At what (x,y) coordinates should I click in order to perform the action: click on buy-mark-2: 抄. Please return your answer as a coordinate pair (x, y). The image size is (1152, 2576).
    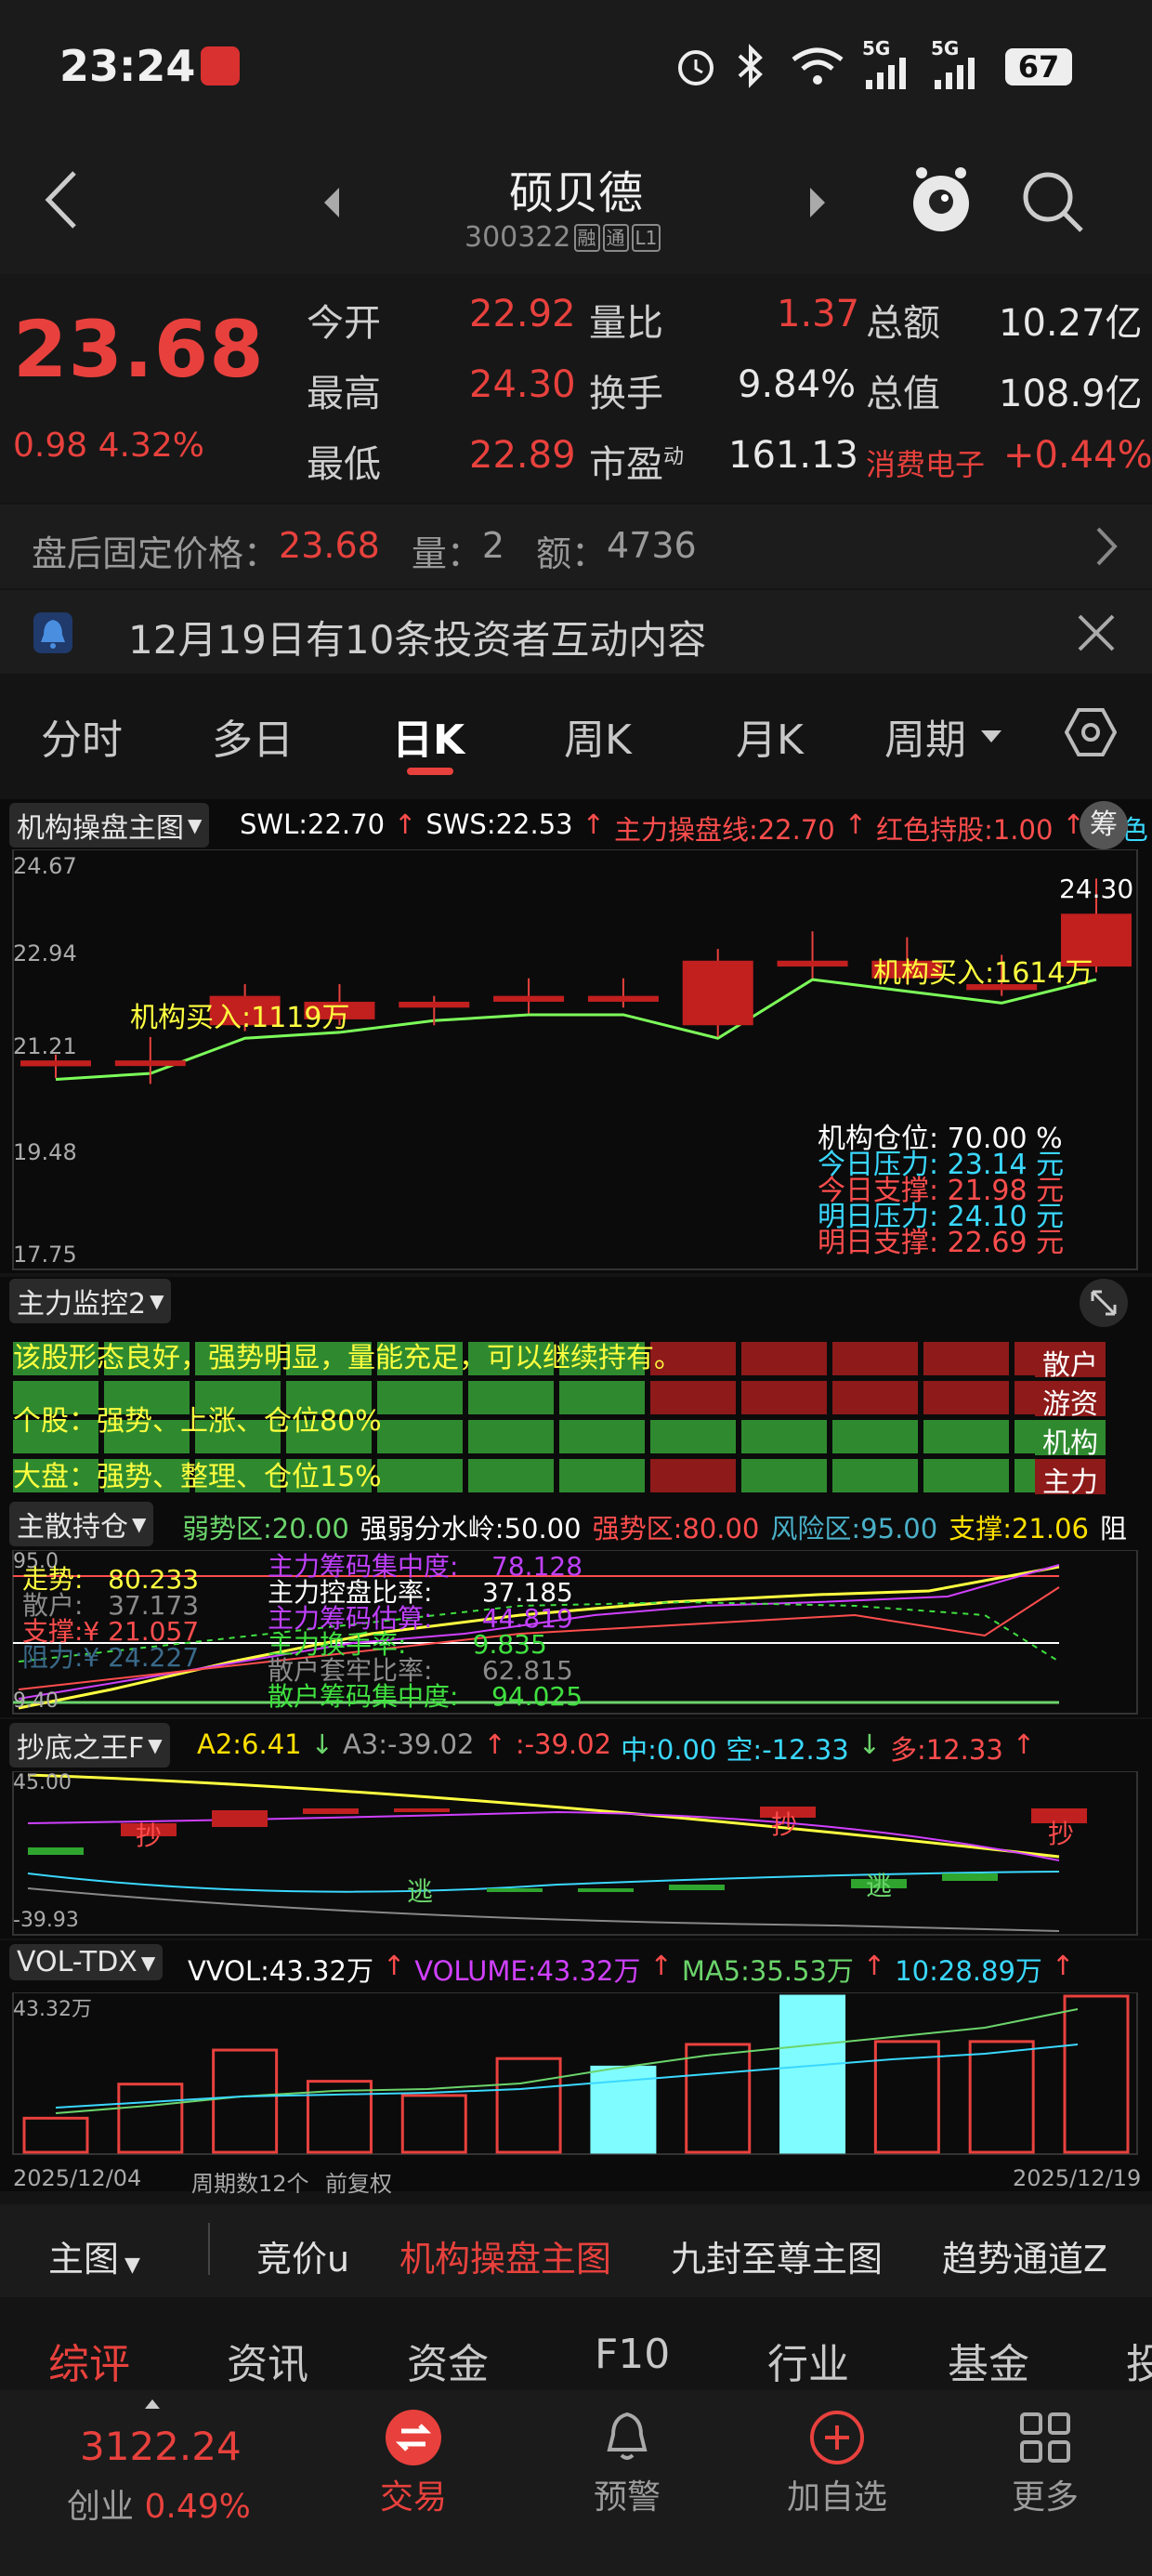
    Looking at the image, I should click on (784, 1824).